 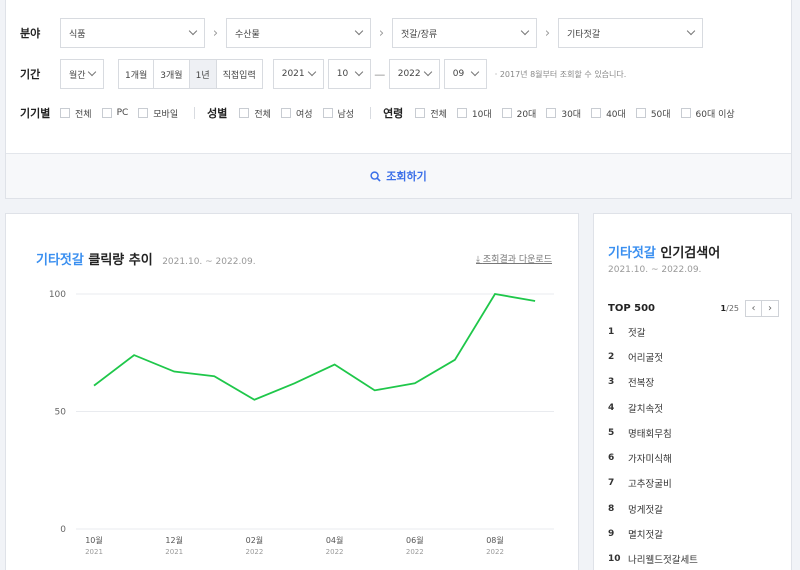 What do you see at coordinates (614, 559) in the screenshot?
I see `keyword-rank: 10` at bounding box center [614, 559].